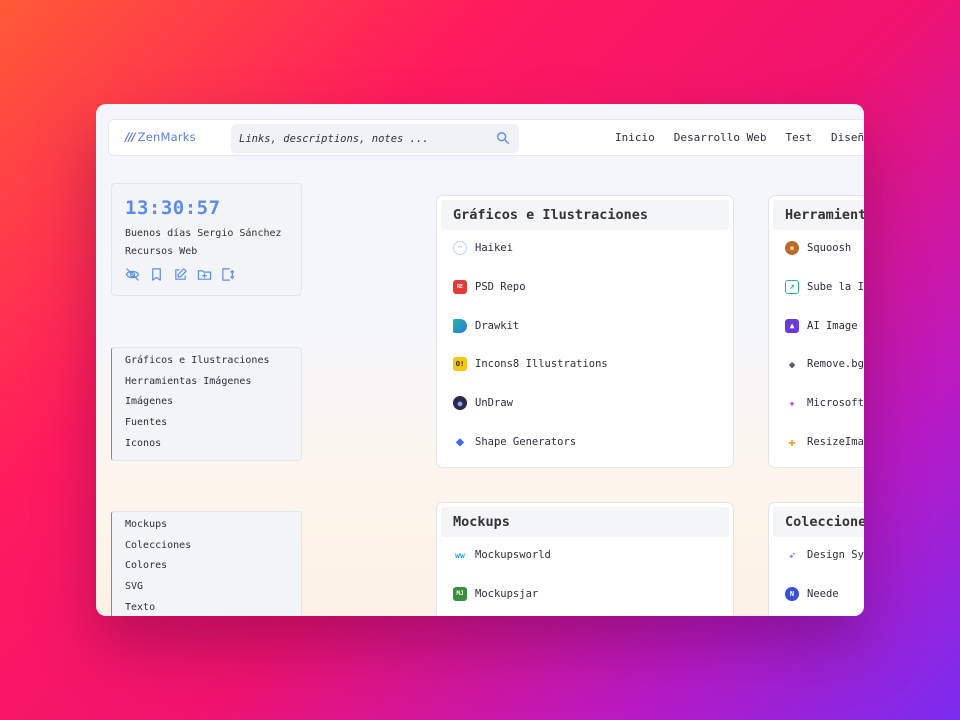 The width and height of the screenshot is (960, 720). What do you see at coordinates (824, 568) in the screenshot?
I see `link-item: ➶ Design Systems` at bounding box center [824, 568].